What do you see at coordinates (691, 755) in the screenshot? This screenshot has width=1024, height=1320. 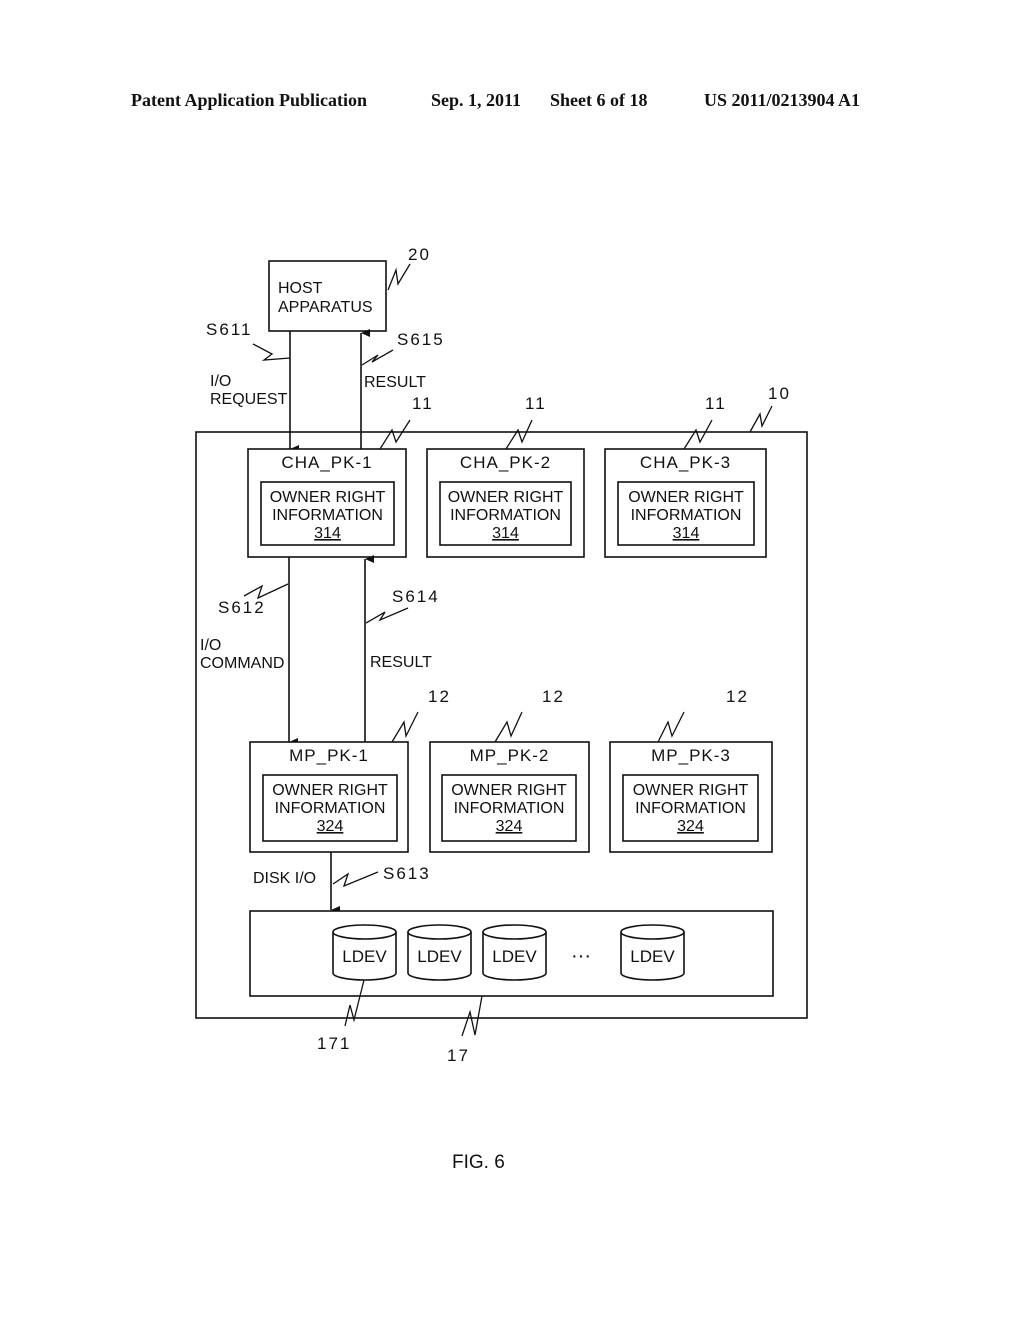 I see `mp-package-name: MP_PK-3` at bounding box center [691, 755].